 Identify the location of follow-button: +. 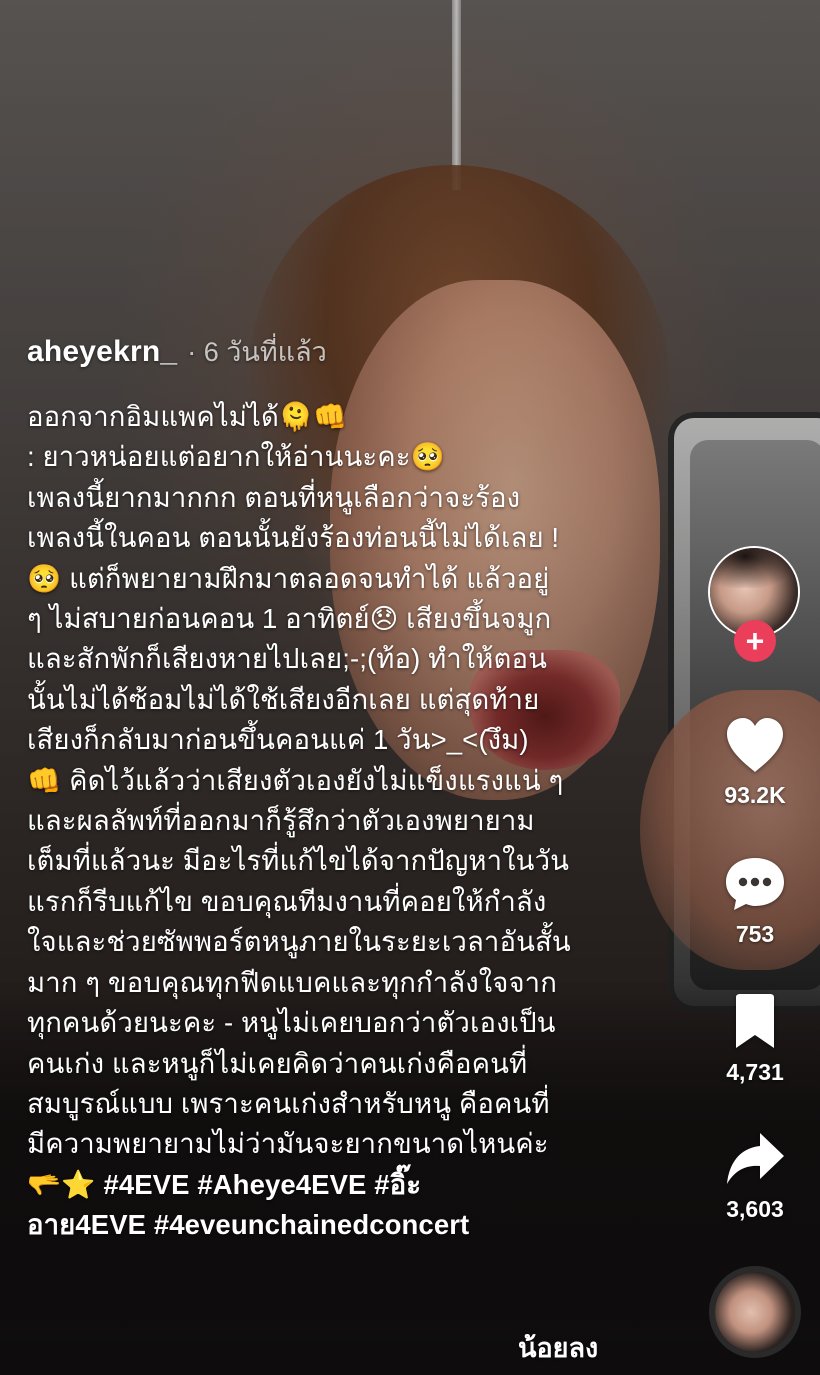
(755, 641).